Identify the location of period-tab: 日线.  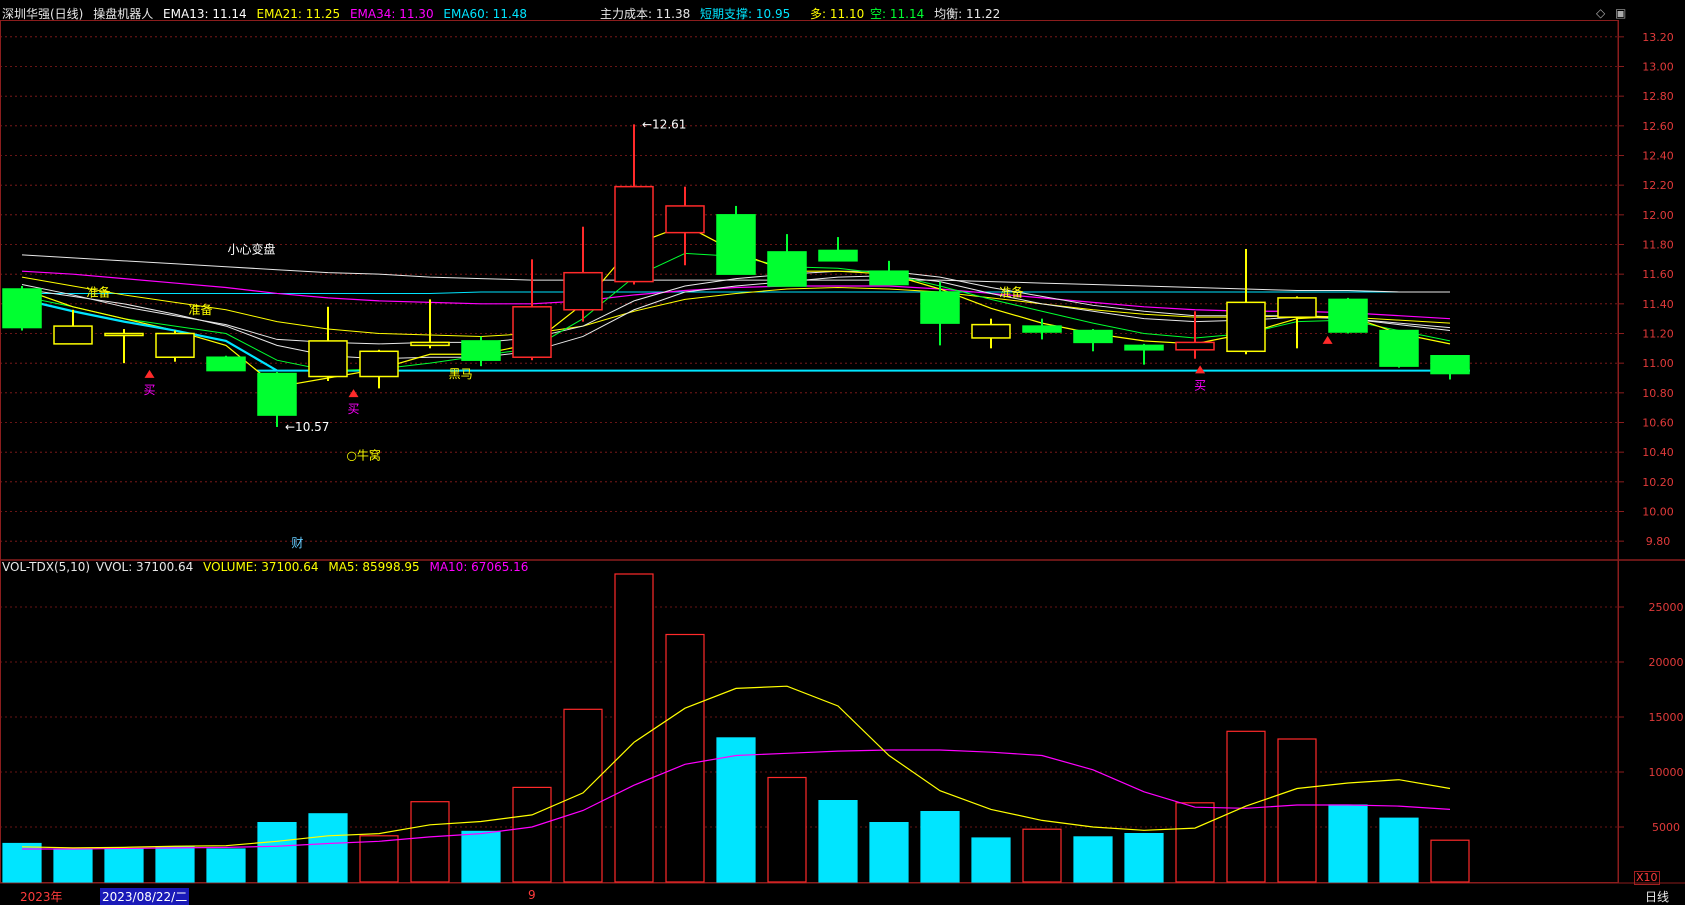
(1657, 896).